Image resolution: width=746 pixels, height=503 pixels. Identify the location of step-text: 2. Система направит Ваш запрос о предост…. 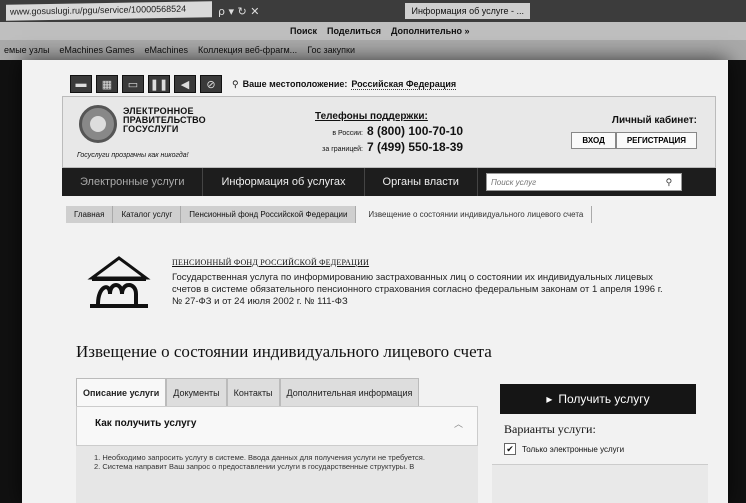
(254, 466).